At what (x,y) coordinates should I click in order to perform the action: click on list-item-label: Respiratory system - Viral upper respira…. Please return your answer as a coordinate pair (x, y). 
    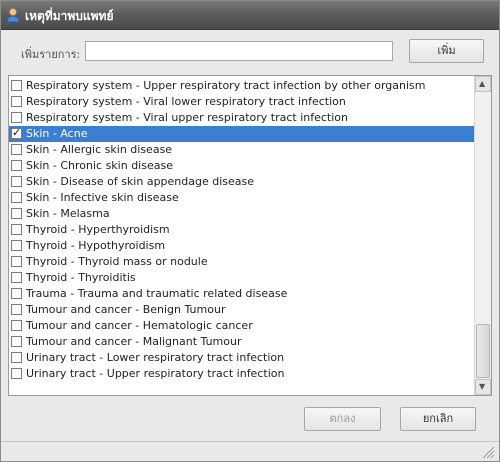
    Looking at the image, I should click on (187, 117).